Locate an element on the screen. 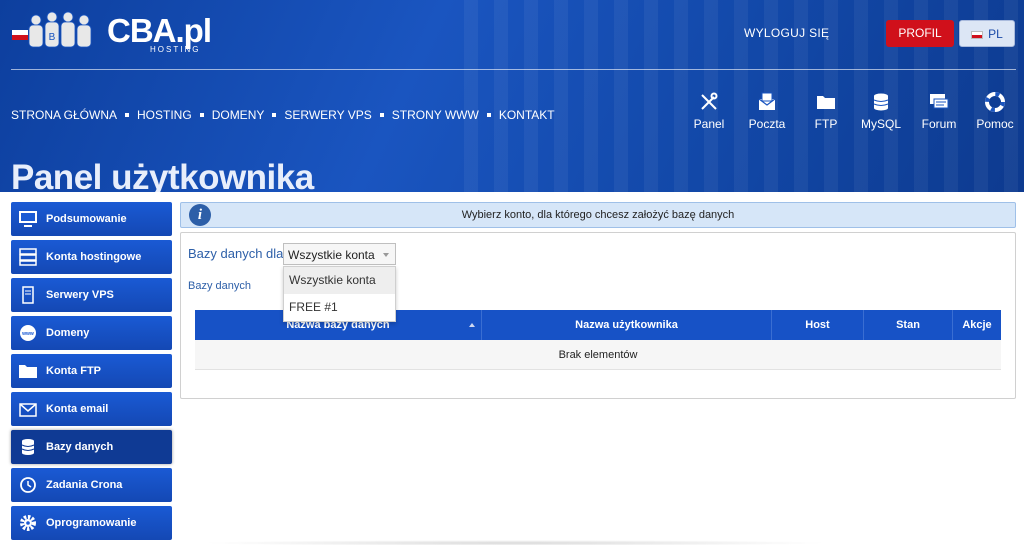 The height and width of the screenshot is (545, 1024). globe-icon: www is located at coordinates (28, 333).